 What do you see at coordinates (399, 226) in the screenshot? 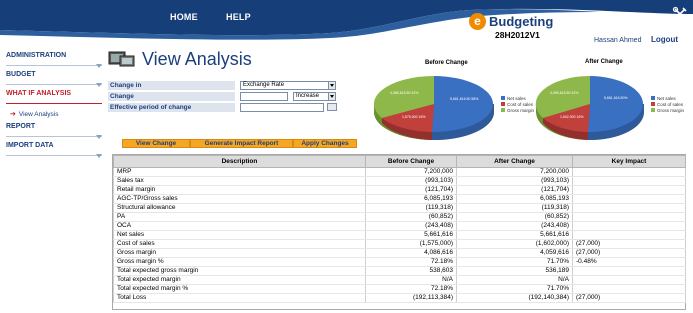
I see `table-row: OCA (243,408) (243,408)` at bounding box center [399, 226].